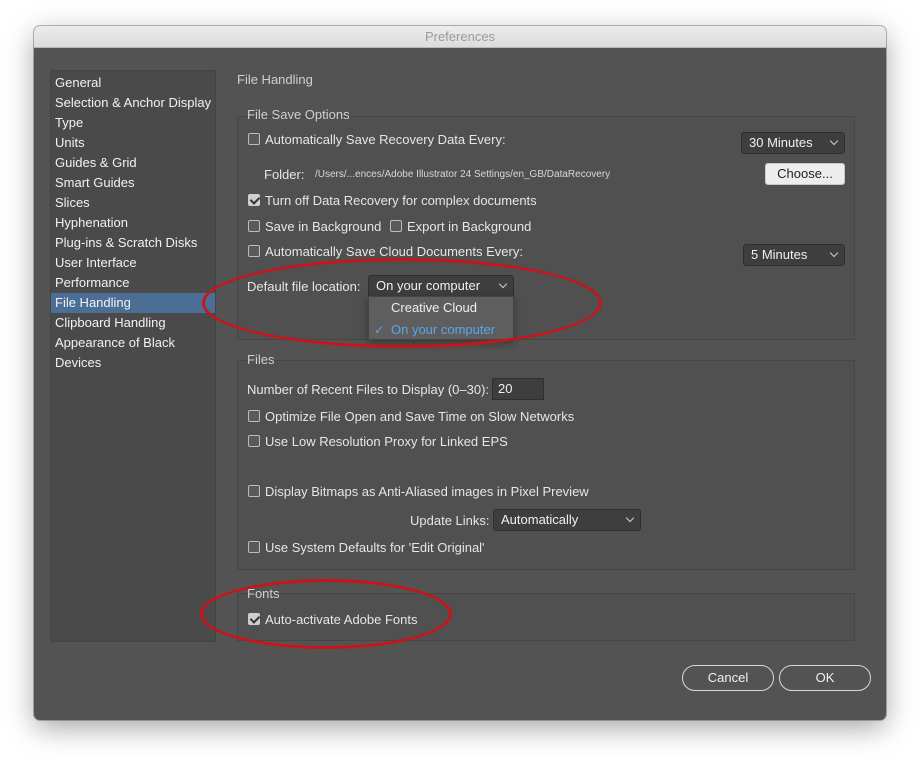 The image size is (920, 763). Describe the element at coordinates (133, 343) in the screenshot. I see `sidebar-item-appearance-of-black: Appearance of Black` at that location.